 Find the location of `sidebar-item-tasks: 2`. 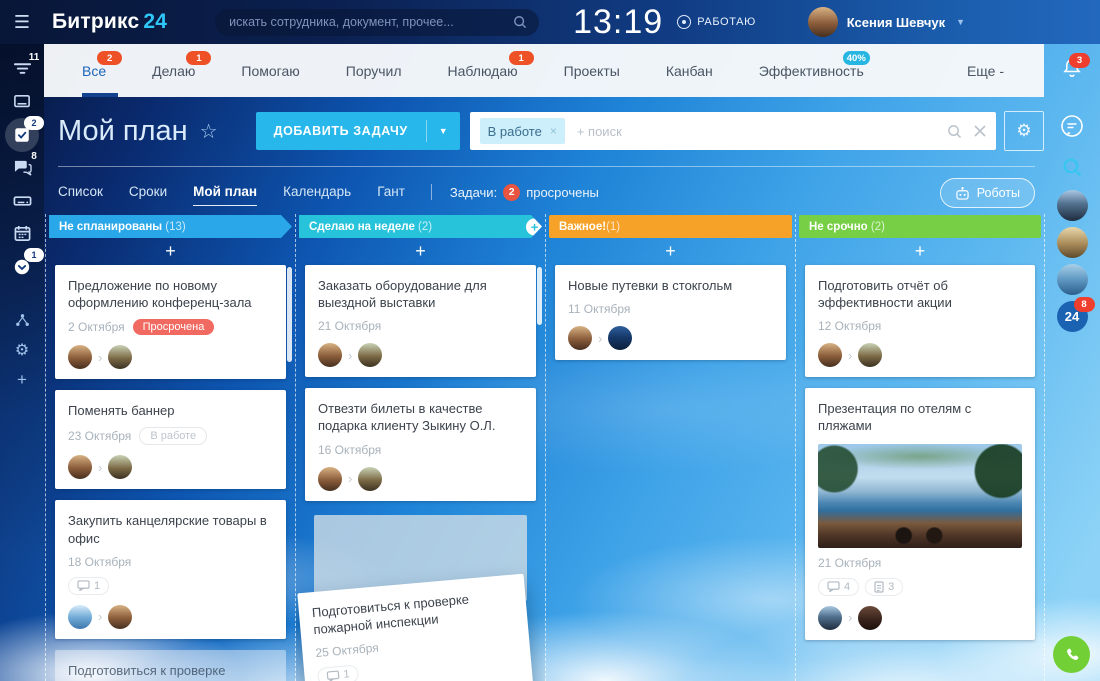

sidebar-item-tasks: 2 is located at coordinates (24, 134).